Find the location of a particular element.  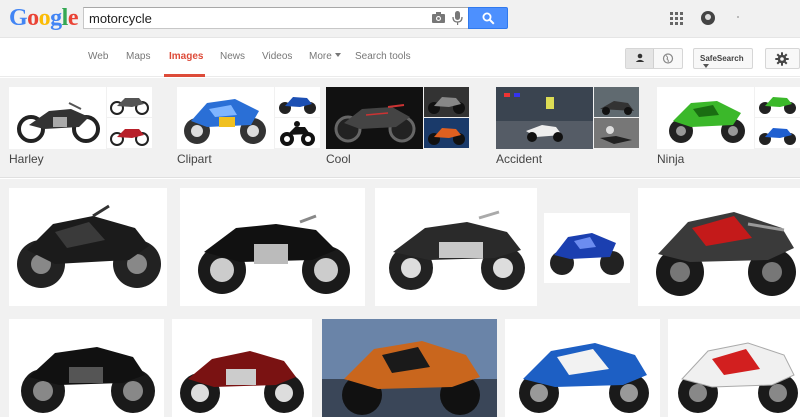

related-search-label: Harley is located at coordinates (26, 159).